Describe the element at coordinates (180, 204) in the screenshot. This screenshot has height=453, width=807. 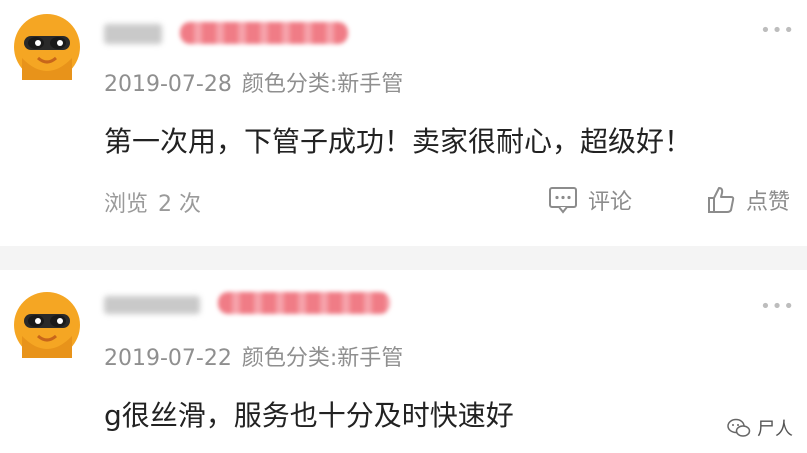
I see `views-count: 2 次` at that location.